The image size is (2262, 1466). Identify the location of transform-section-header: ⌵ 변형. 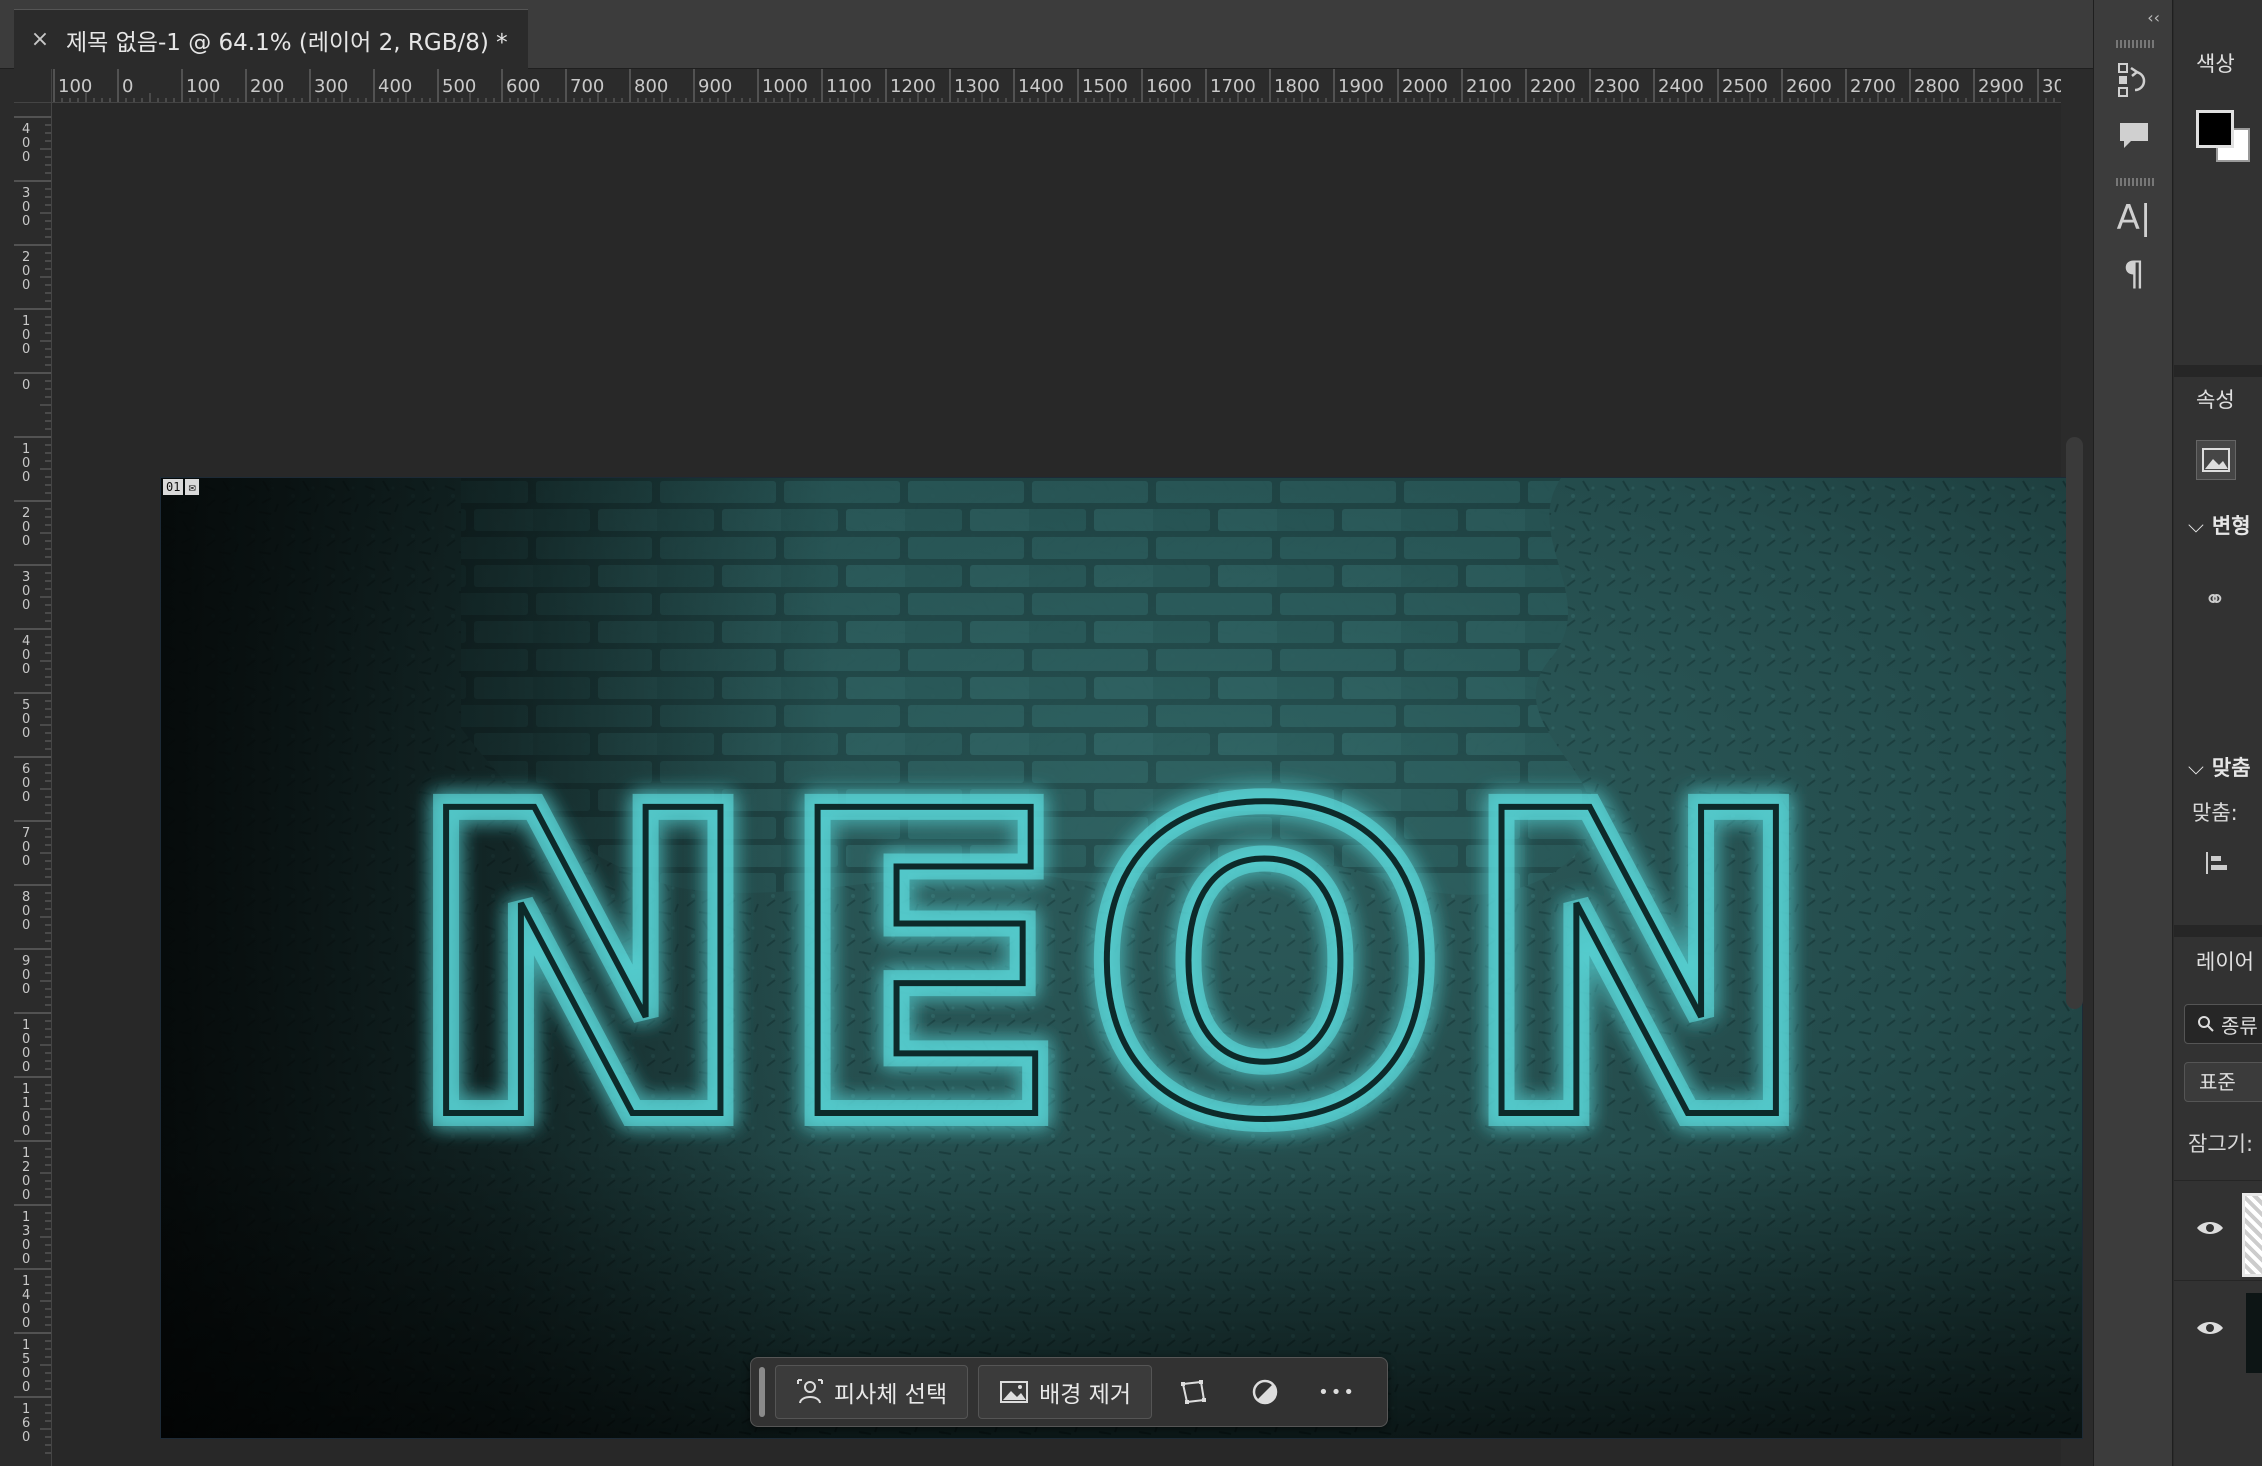
(2219, 525).